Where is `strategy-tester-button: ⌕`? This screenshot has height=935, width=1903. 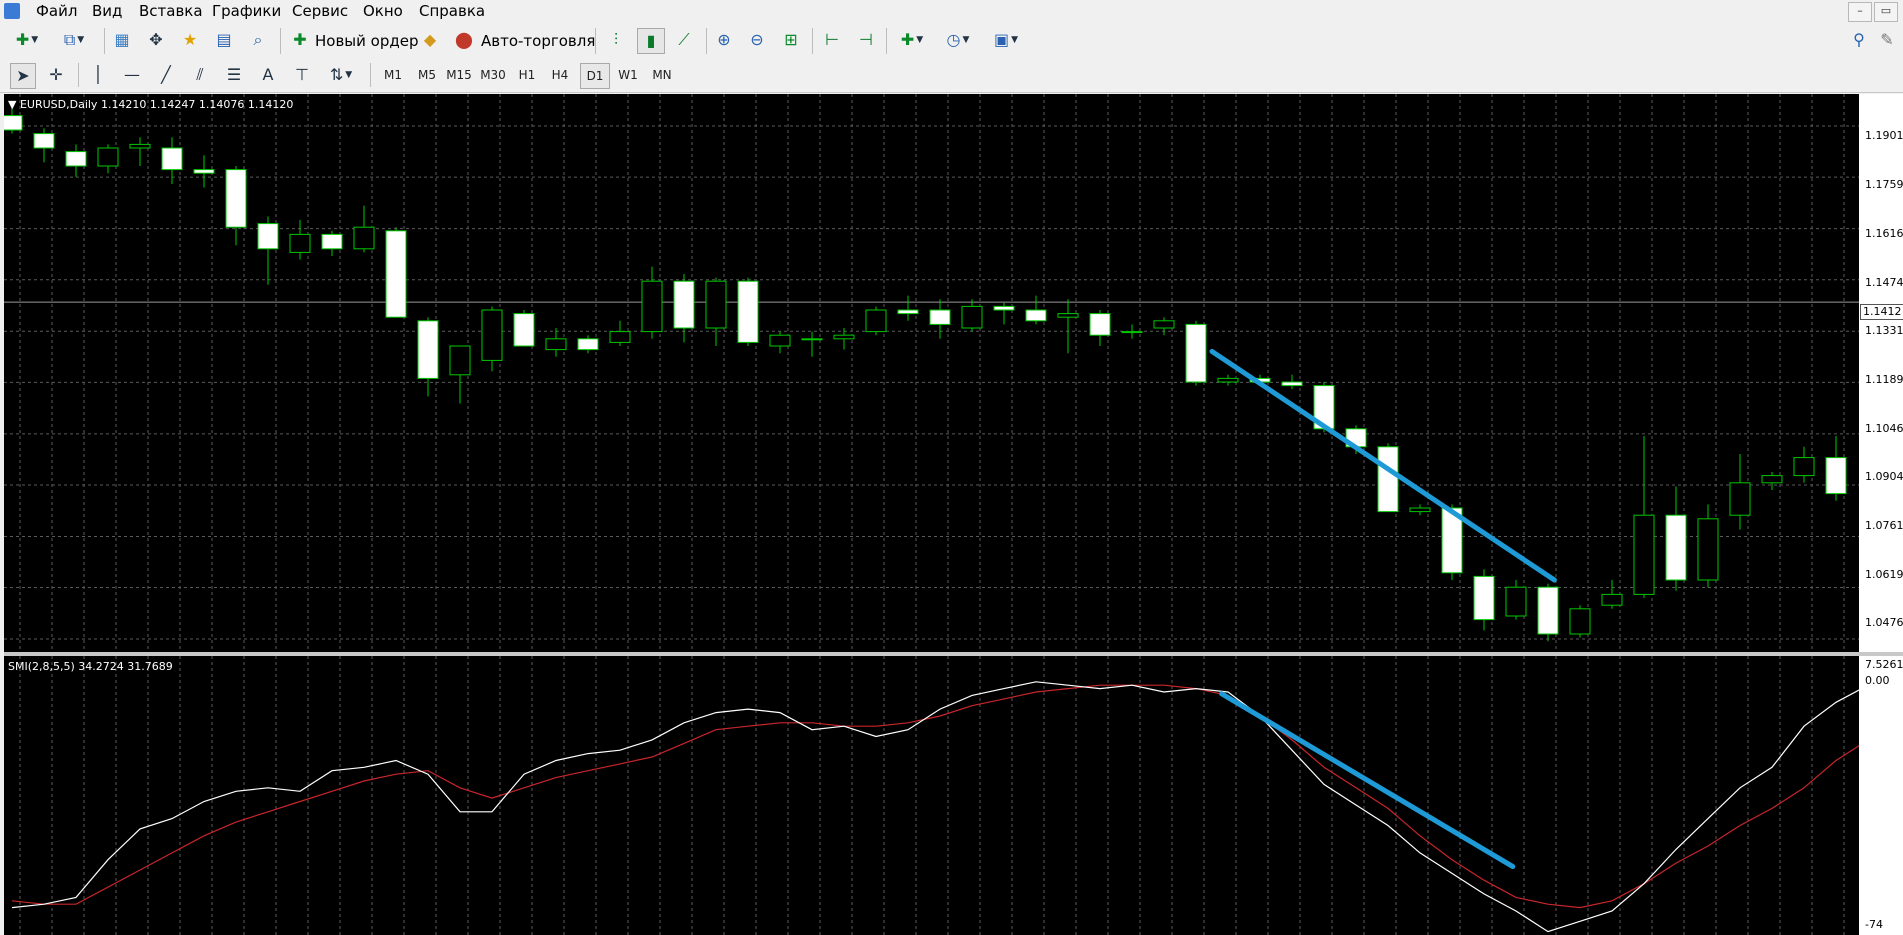 strategy-tester-button: ⌕ is located at coordinates (258, 40).